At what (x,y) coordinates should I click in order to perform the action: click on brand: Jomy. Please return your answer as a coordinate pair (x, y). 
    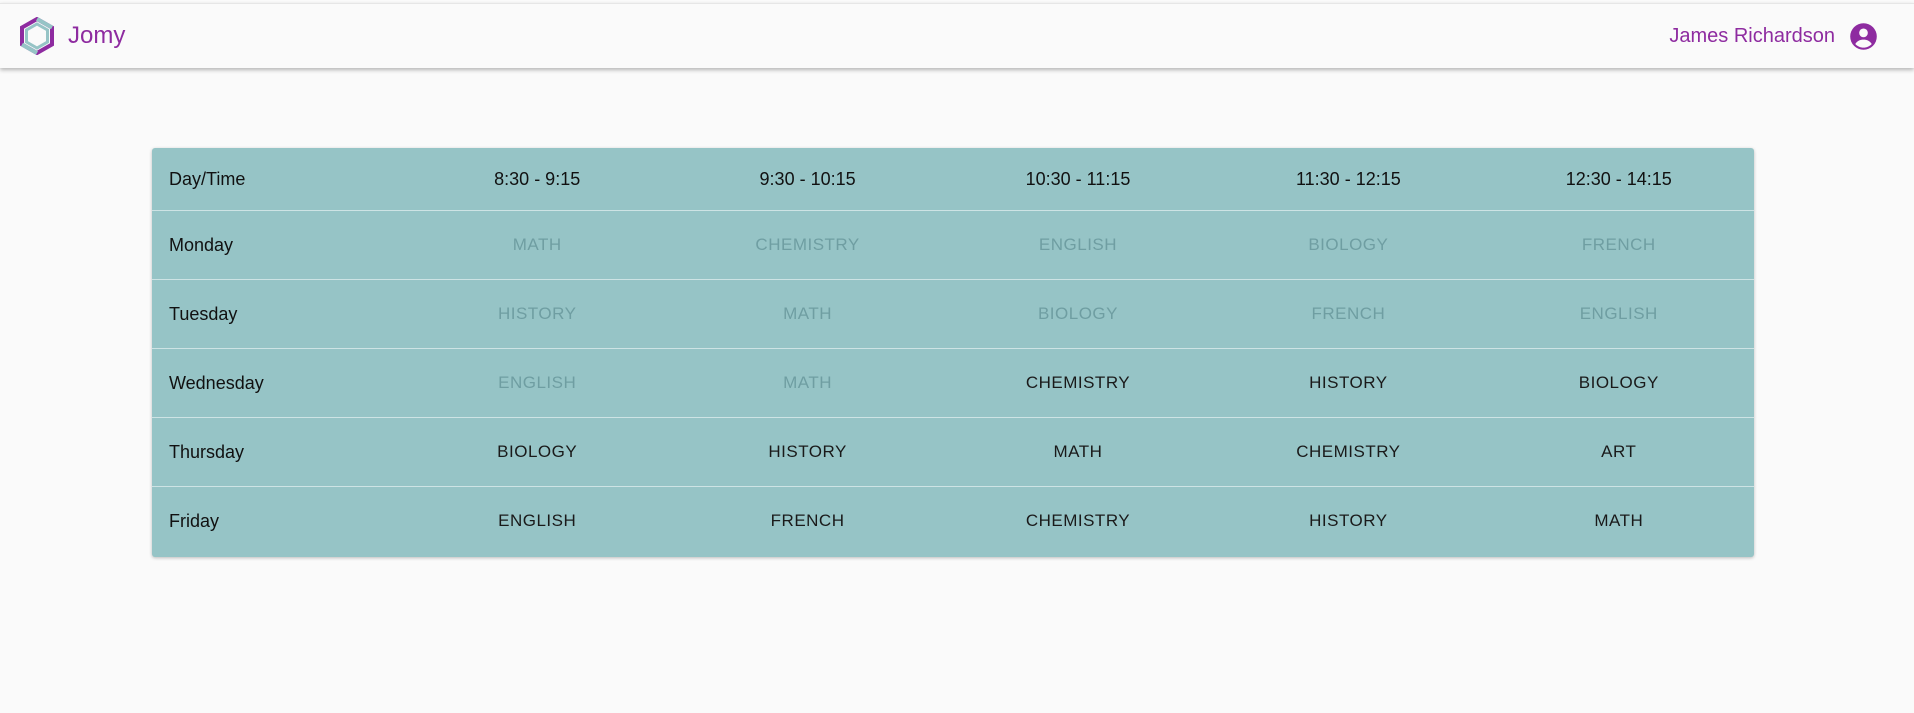
    Looking at the image, I should click on (72, 36).